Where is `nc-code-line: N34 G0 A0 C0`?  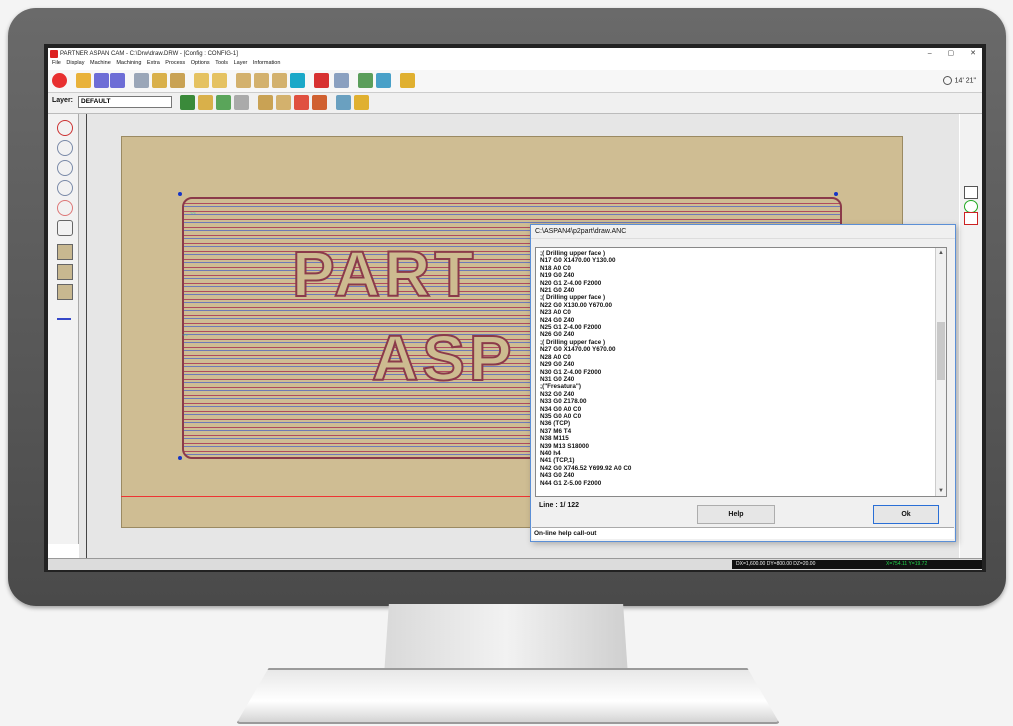 nc-code-line: N34 G0 A0 C0 is located at coordinates (735, 409).